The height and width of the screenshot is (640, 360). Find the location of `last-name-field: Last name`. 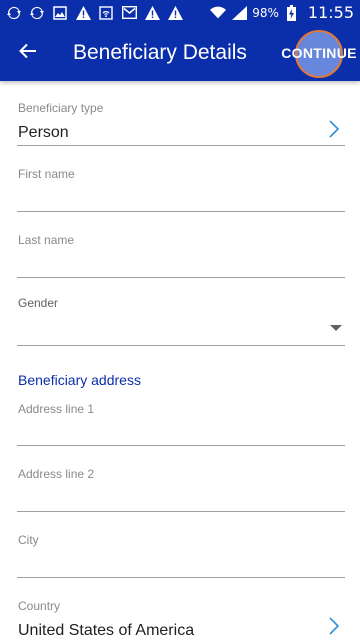

last-name-field: Last name is located at coordinates (181, 252).